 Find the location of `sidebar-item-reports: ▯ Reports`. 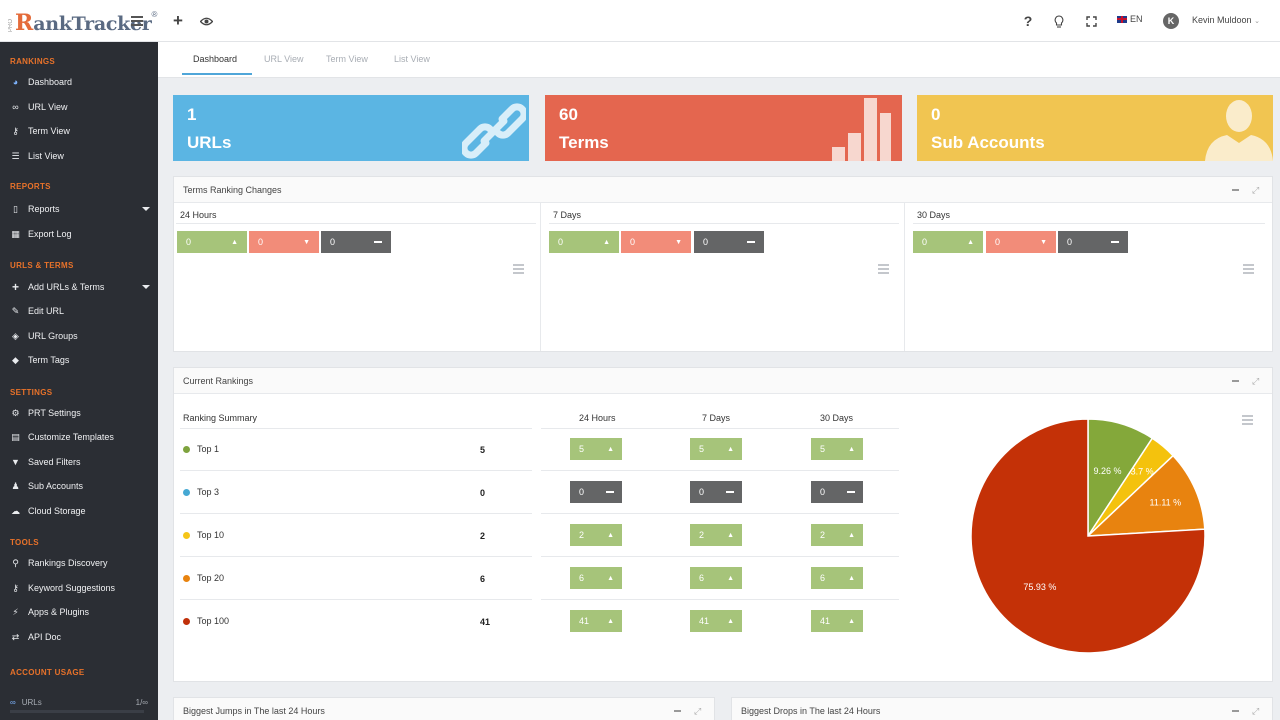

sidebar-item-reports: ▯ Reports is located at coordinates (79, 209).